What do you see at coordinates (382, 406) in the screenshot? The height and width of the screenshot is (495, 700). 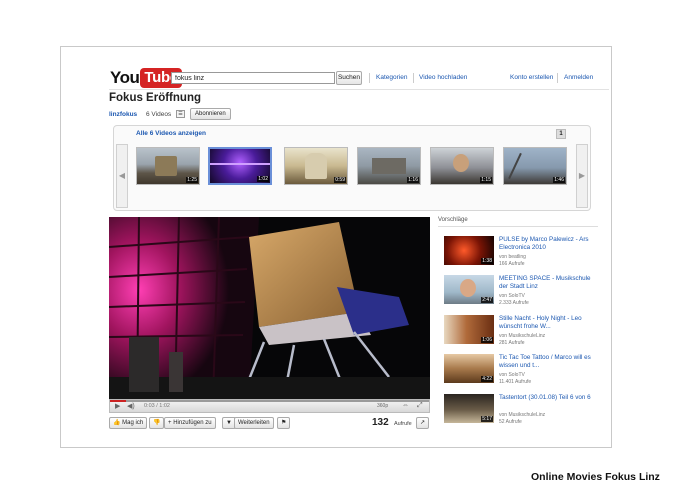 I see `quality-selector: 360p` at bounding box center [382, 406].